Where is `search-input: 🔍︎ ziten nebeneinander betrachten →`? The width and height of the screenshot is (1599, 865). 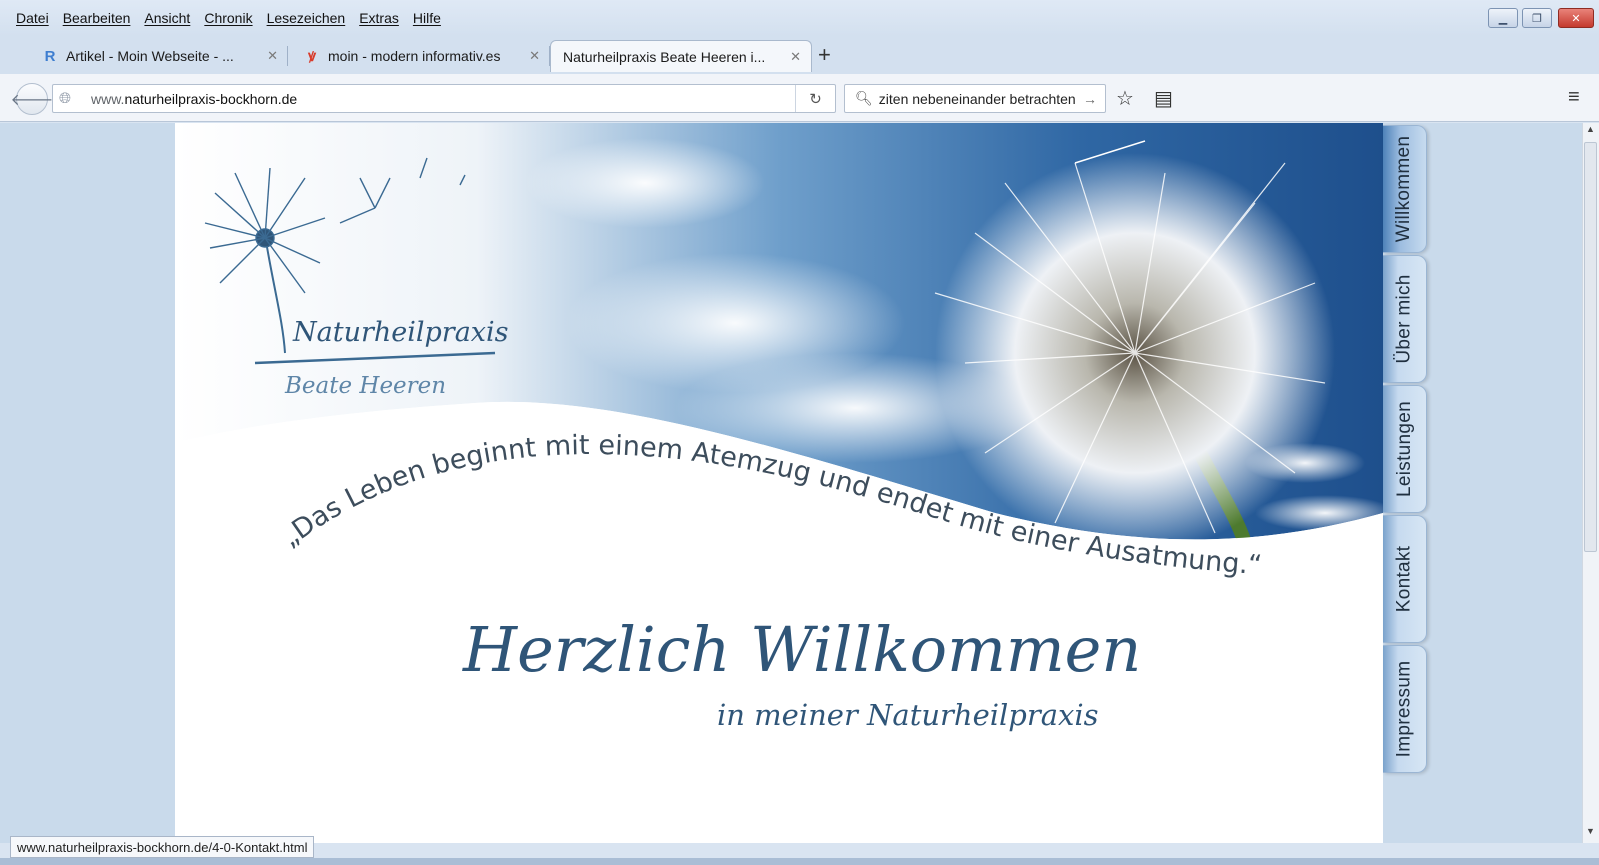 search-input: 🔍︎ ziten nebeneinander betrachten → is located at coordinates (975, 98).